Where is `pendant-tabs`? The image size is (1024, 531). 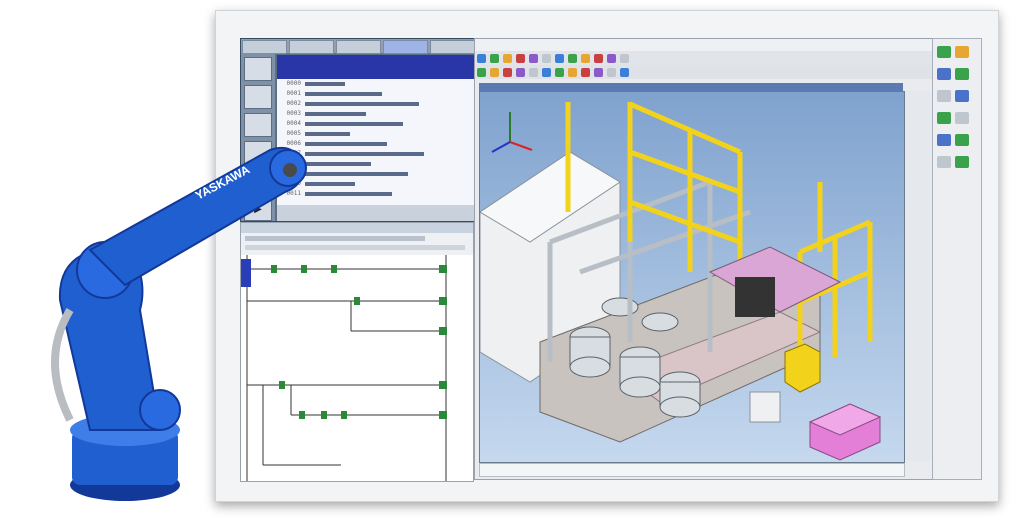 pendant-tabs is located at coordinates (358, 46).